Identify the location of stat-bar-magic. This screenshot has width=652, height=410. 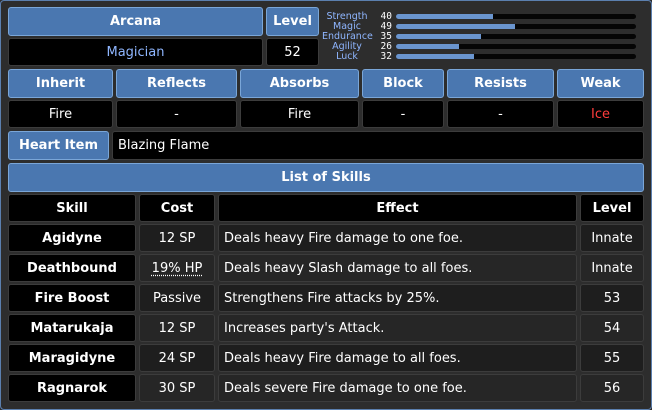
(516, 26).